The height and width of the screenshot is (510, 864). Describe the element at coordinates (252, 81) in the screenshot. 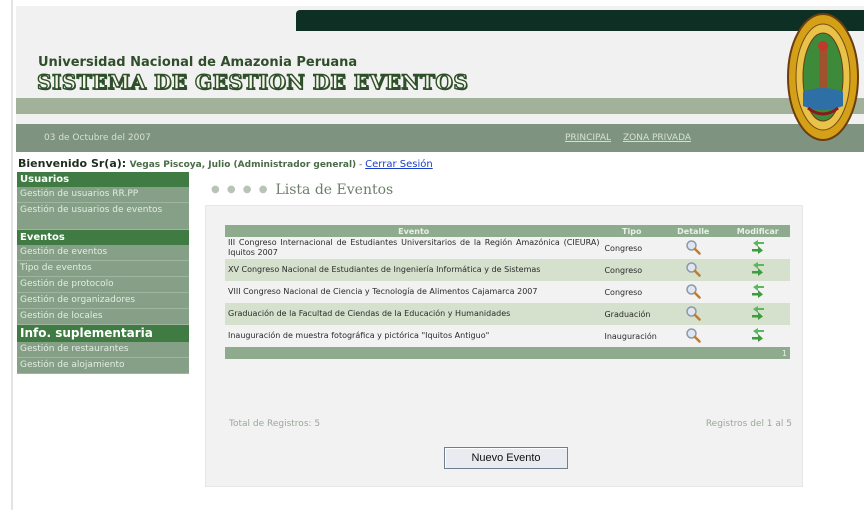

I see `system-title: SISTEMA DE GESTION DE EVENTOS` at that location.